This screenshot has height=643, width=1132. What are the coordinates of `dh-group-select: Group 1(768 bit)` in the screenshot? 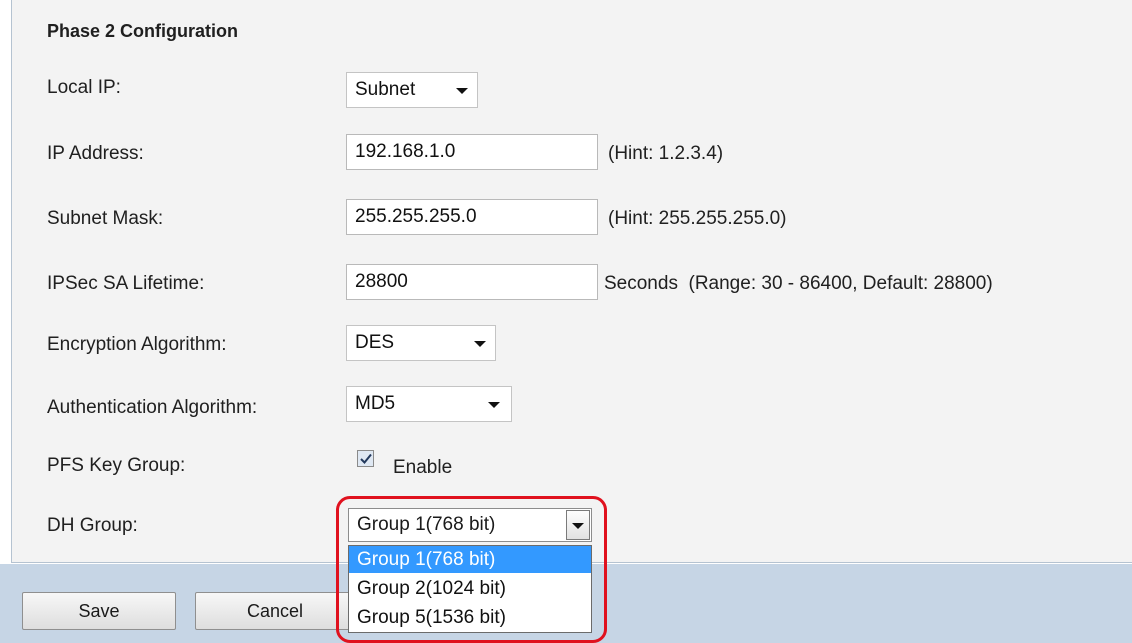 It's located at (470, 525).